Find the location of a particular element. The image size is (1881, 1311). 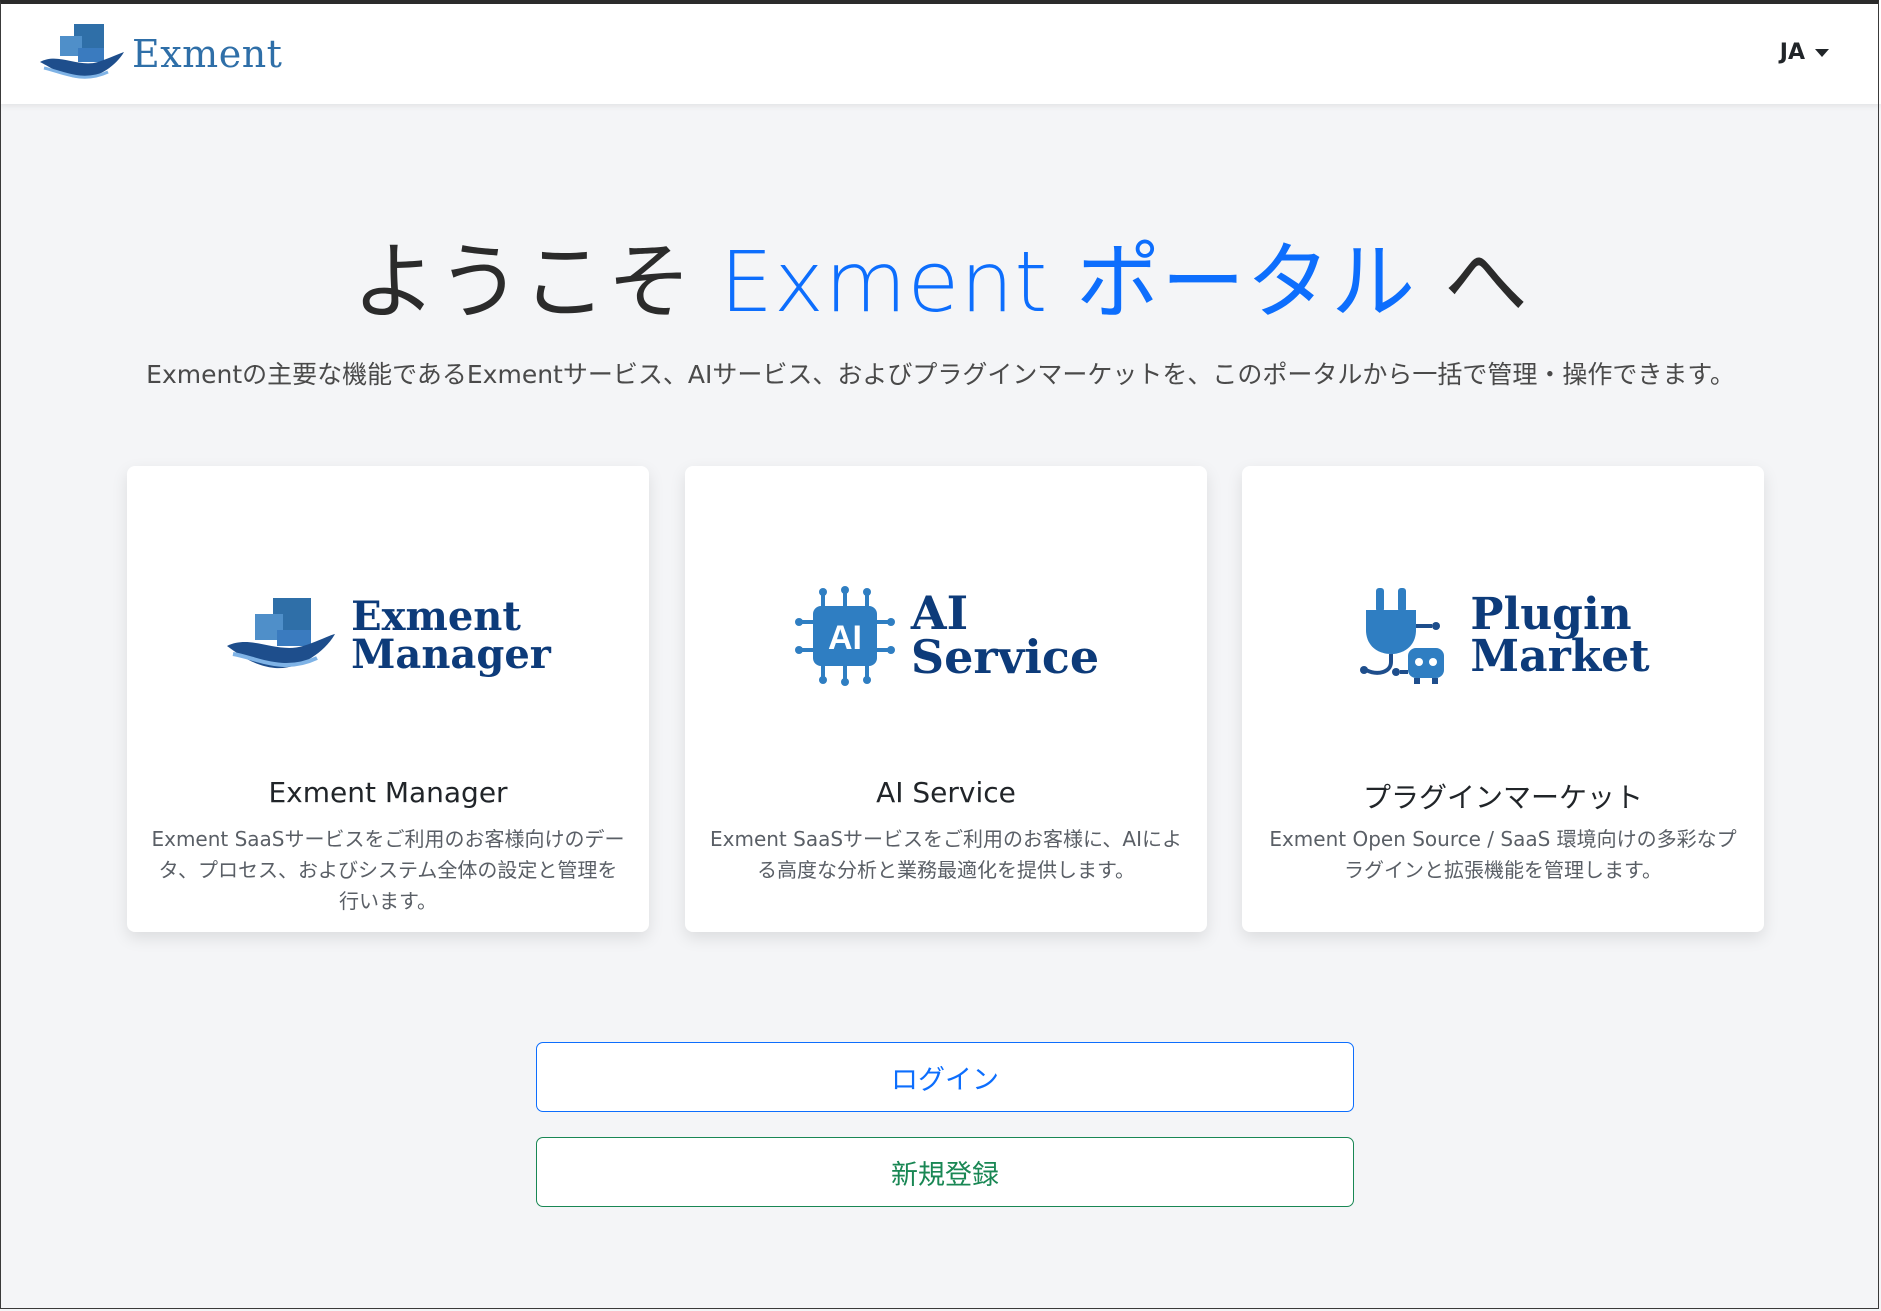

top-navbar: Exment JA is located at coordinates (940, 52).